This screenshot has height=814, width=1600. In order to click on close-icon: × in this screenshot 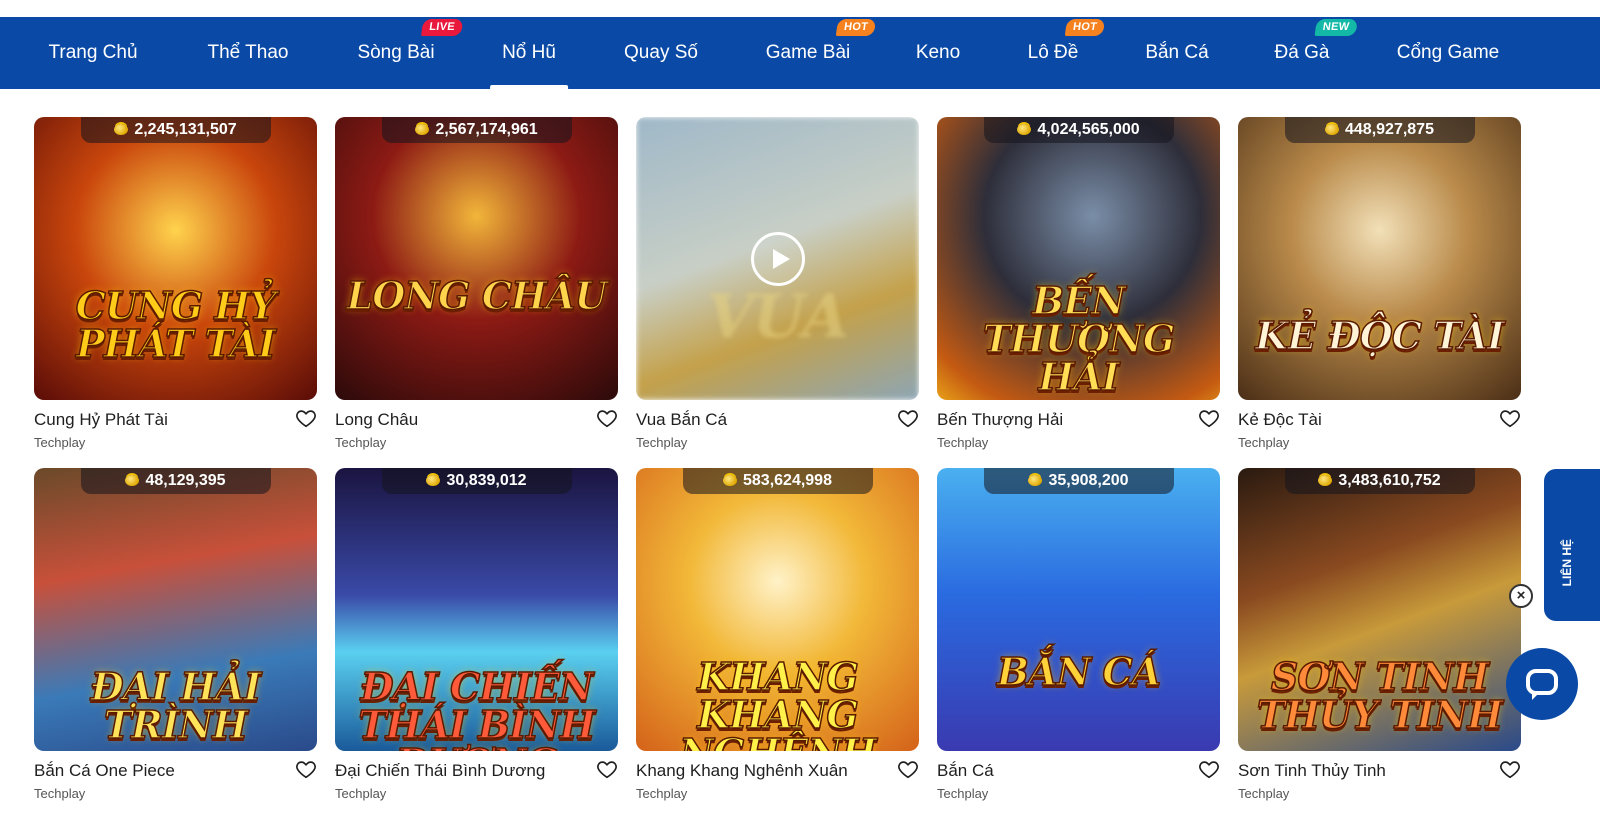, I will do `click(1521, 596)`.